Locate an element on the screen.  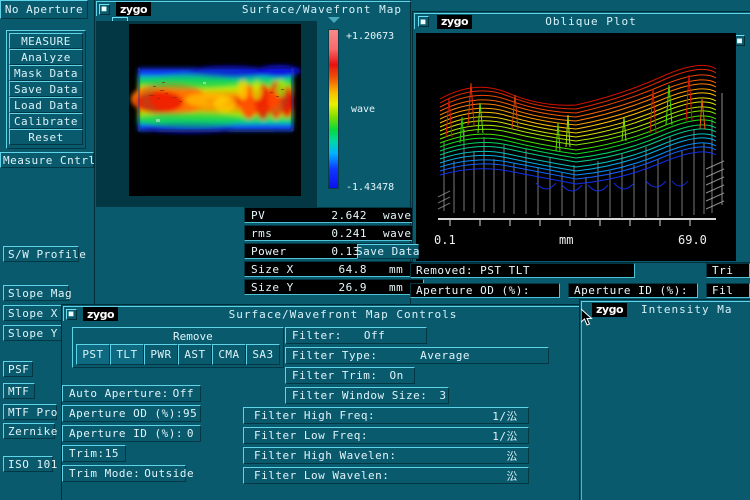
stat-value-pv: 2.642 is located at coordinates (349, 215).